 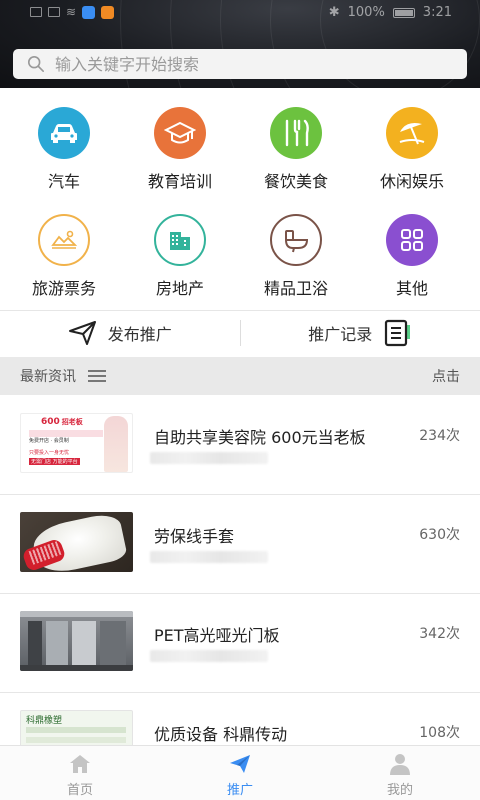 I want to click on category-label: 精品卫浴, so click(x=295, y=288).